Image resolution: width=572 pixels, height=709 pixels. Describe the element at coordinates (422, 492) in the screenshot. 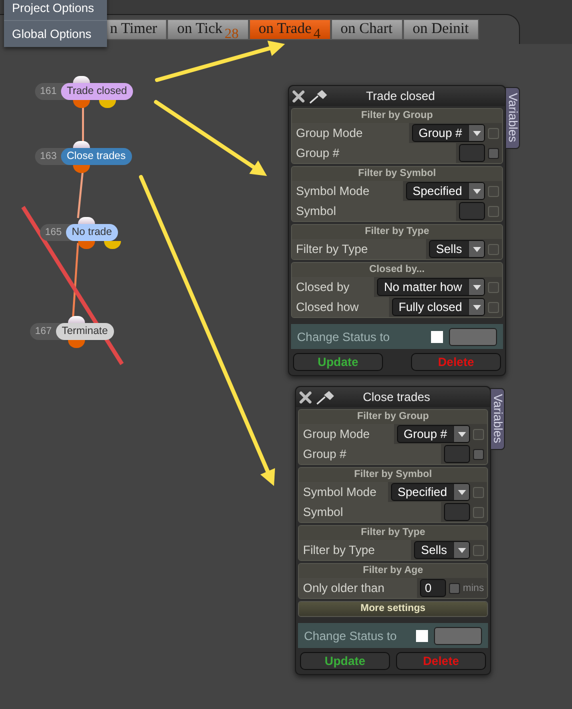

I see `dropdown-value: Specified` at that location.